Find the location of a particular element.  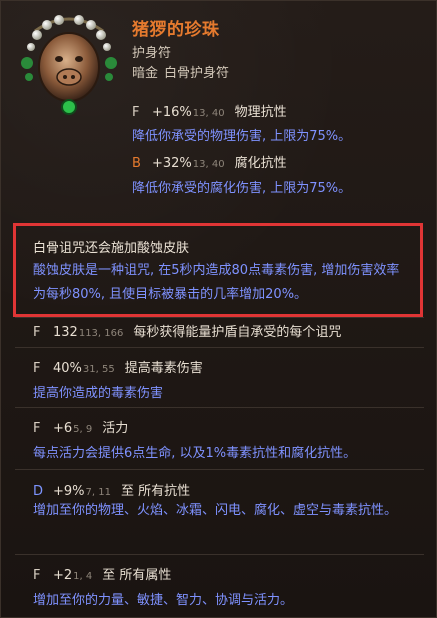

affix-line: F +21, 4 至 所有属性 is located at coordinates (102, 573).